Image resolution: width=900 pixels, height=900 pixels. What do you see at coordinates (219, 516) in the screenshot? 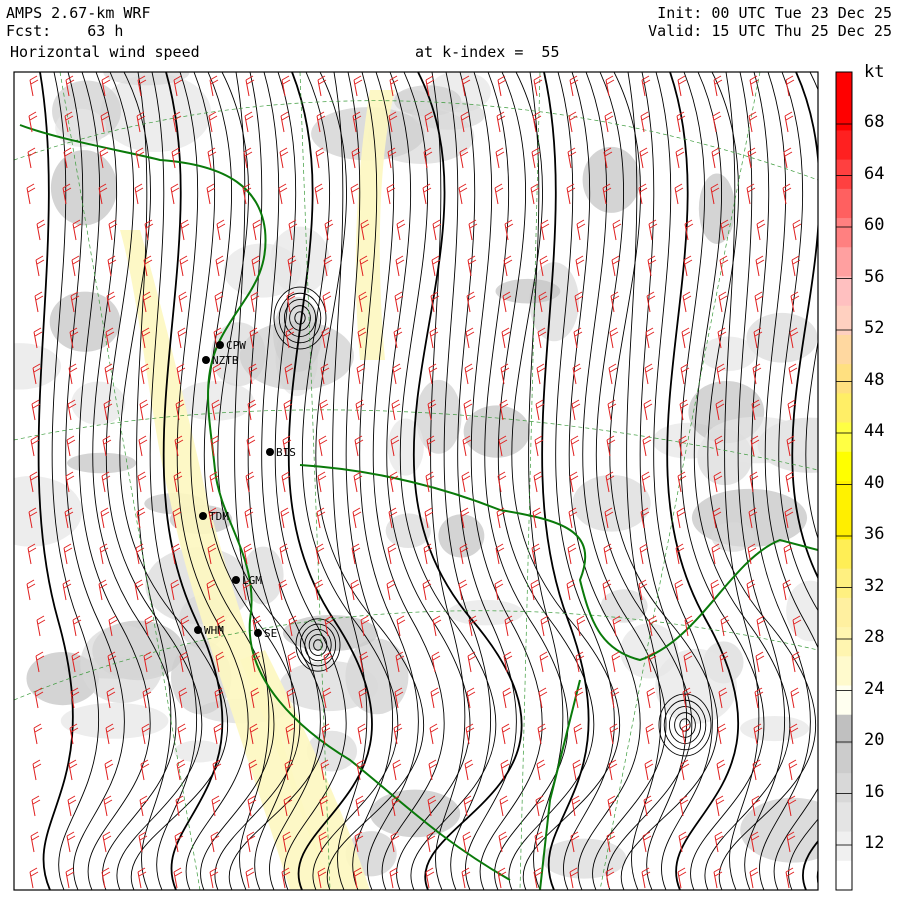
I see `station-label: TDM` at bounding box center [219, 516].